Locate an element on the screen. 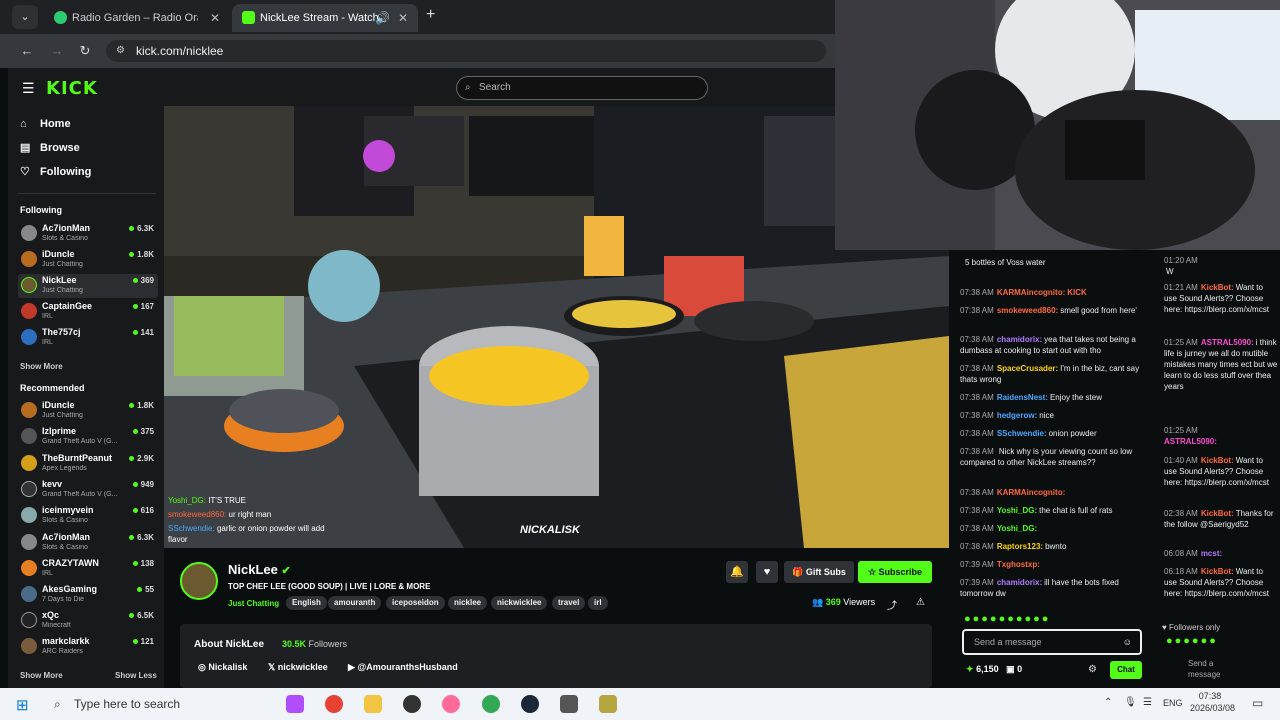 Image resolution: width=1280 pixels, height=720 pixels. mic-icon: 🎙 is located at coordinates (1130, 702).